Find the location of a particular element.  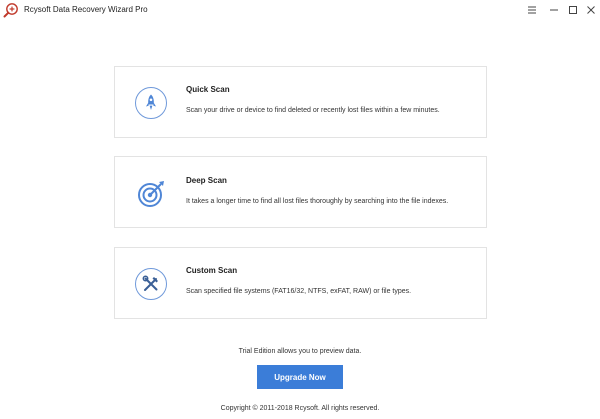

rocket-icon is located at coordinates (151, 103).